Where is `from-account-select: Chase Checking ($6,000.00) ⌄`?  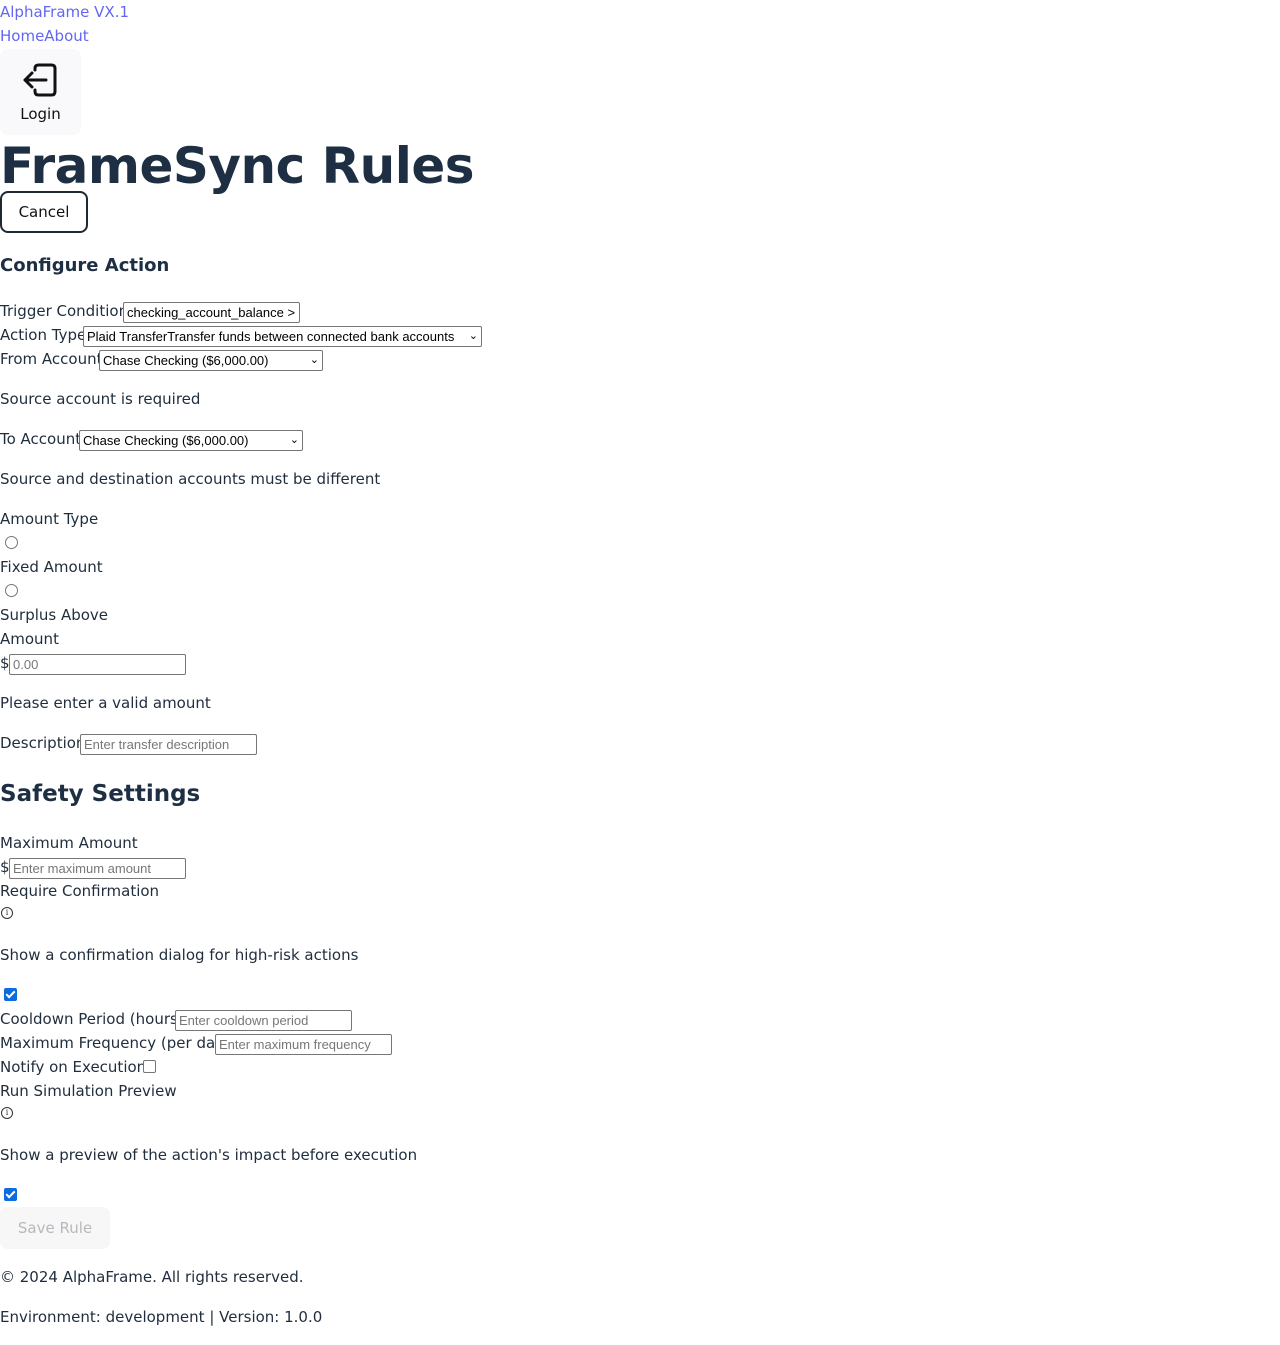
from-account-select: Chase Checking ($6,000.00) ⌄ is located at coordinates (211, 360).